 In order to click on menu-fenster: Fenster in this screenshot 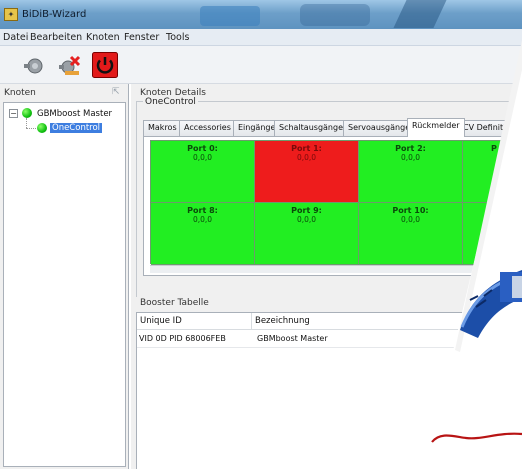, I will do `click(141, 37)`.